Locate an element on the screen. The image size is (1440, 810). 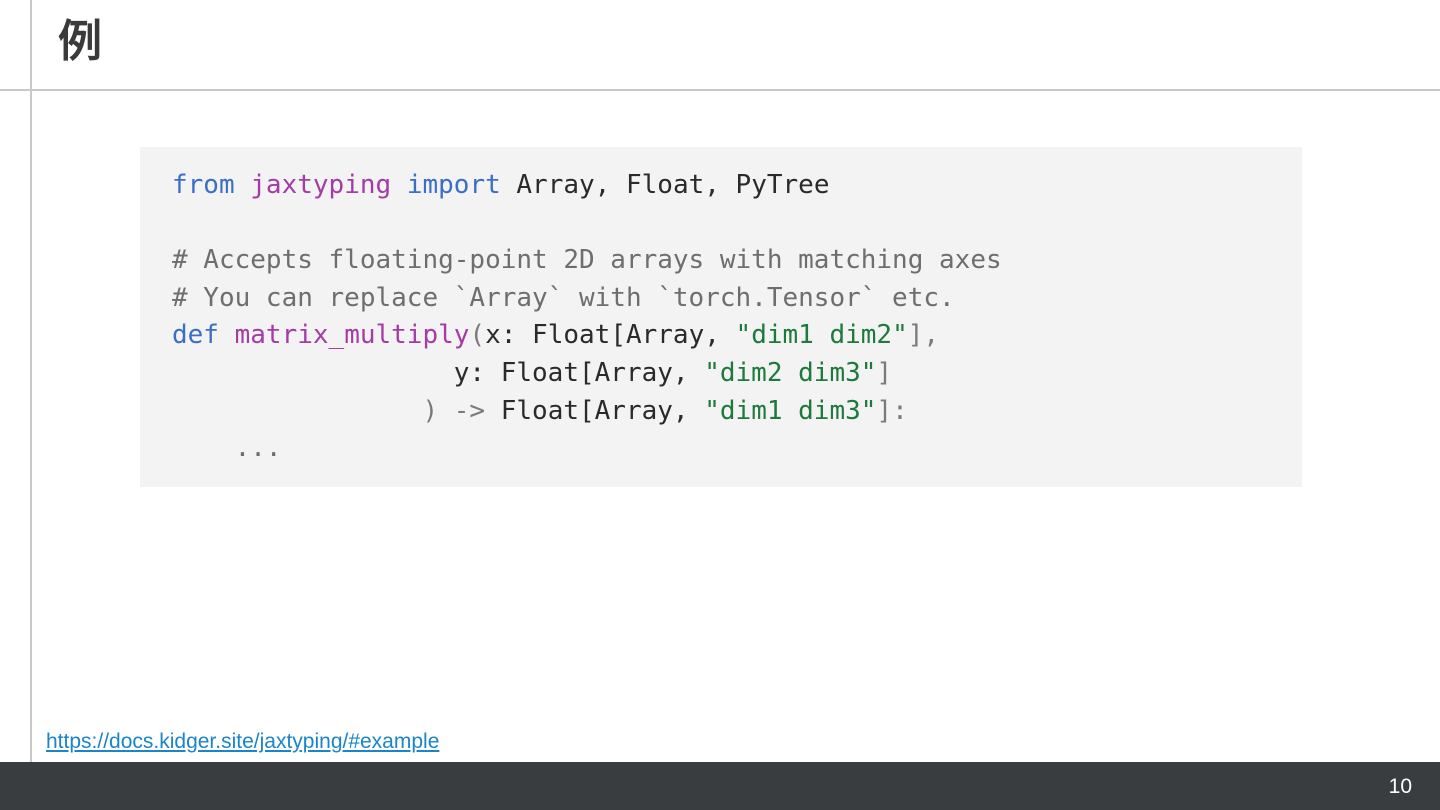
keyword-from: from is located at coordinates (203, 185).